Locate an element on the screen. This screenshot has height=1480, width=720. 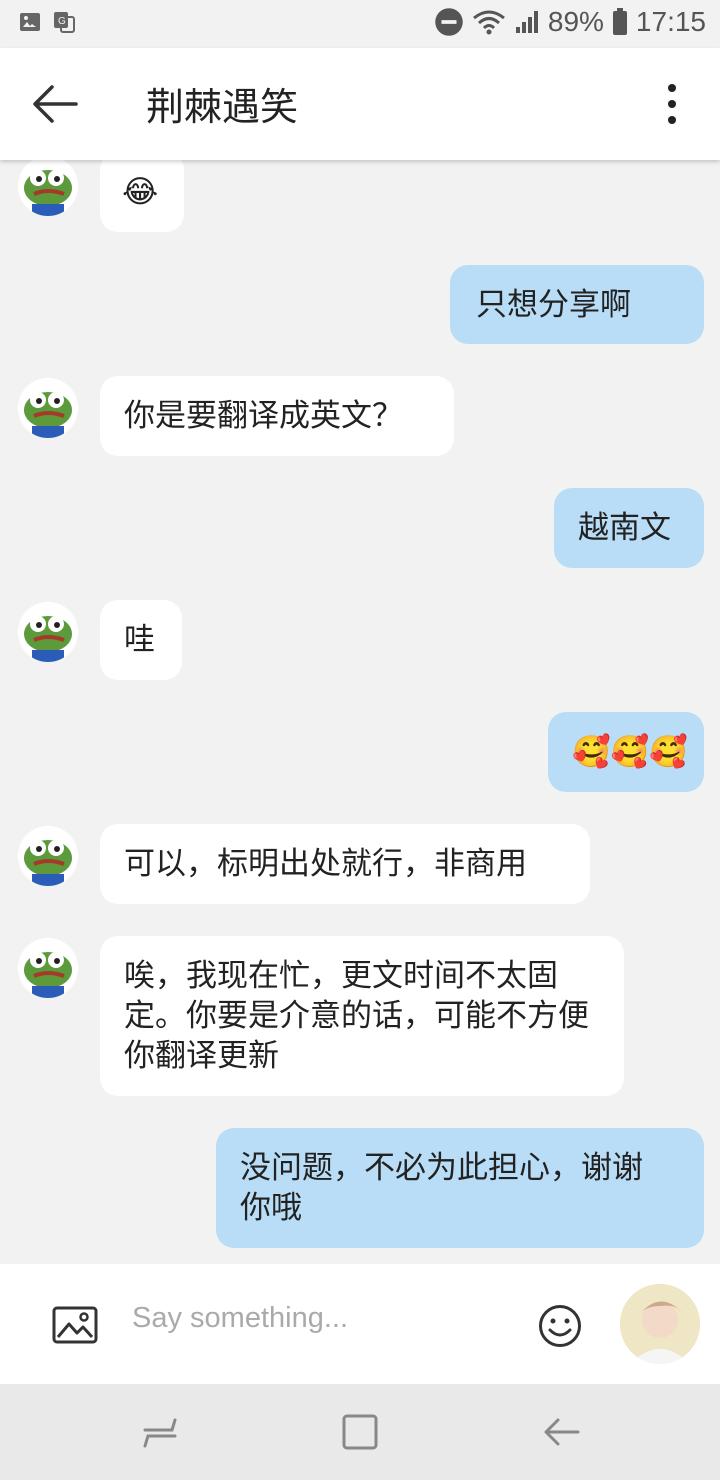
emoji-icon is located at coordinates (560, 1326).